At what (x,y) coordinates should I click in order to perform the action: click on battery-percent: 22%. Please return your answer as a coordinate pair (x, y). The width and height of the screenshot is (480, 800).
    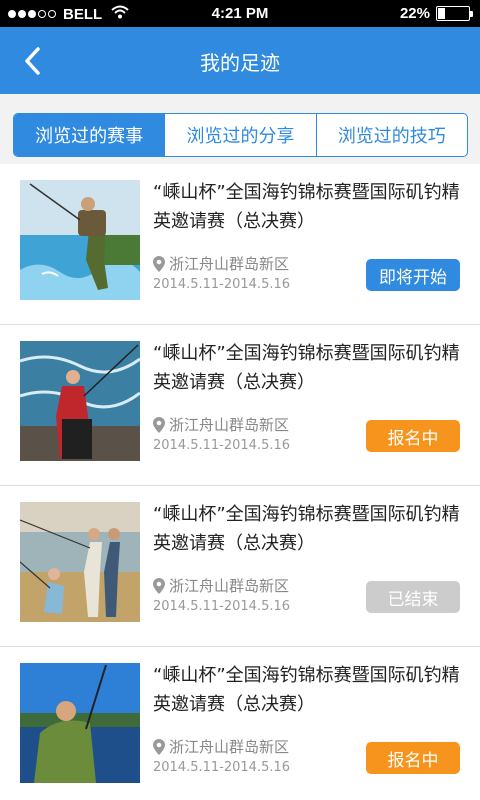
    Looking at the image, I should click on (414, 13).